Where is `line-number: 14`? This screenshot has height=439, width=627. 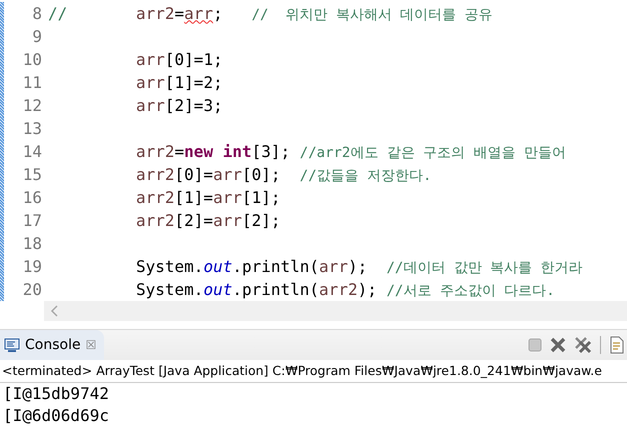
line-number: 14 is located at coordinates (32, 151).